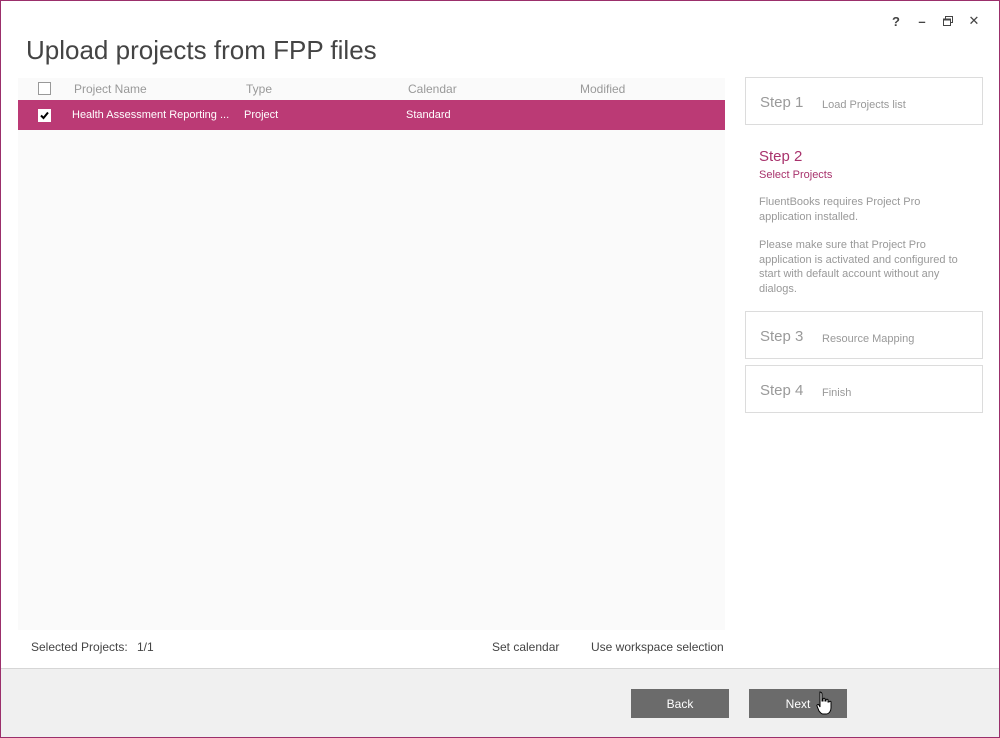  I want to click on column-header-calendar: Calendar, so click(432, 89).